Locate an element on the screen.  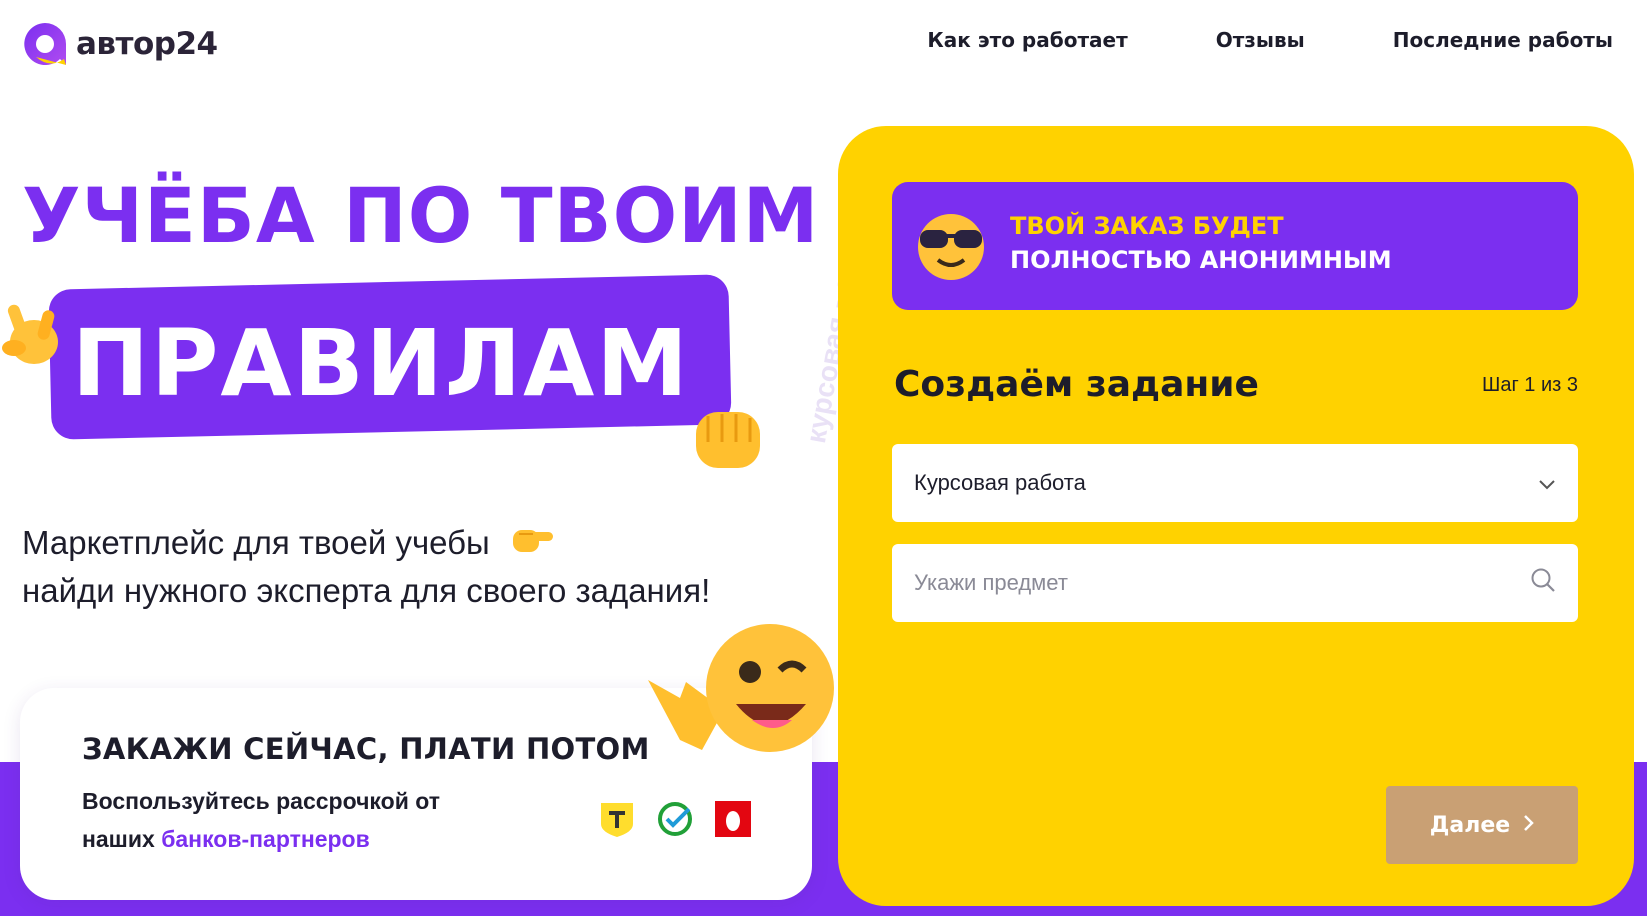
logo: автор24 is located at coordinates (119, 44).